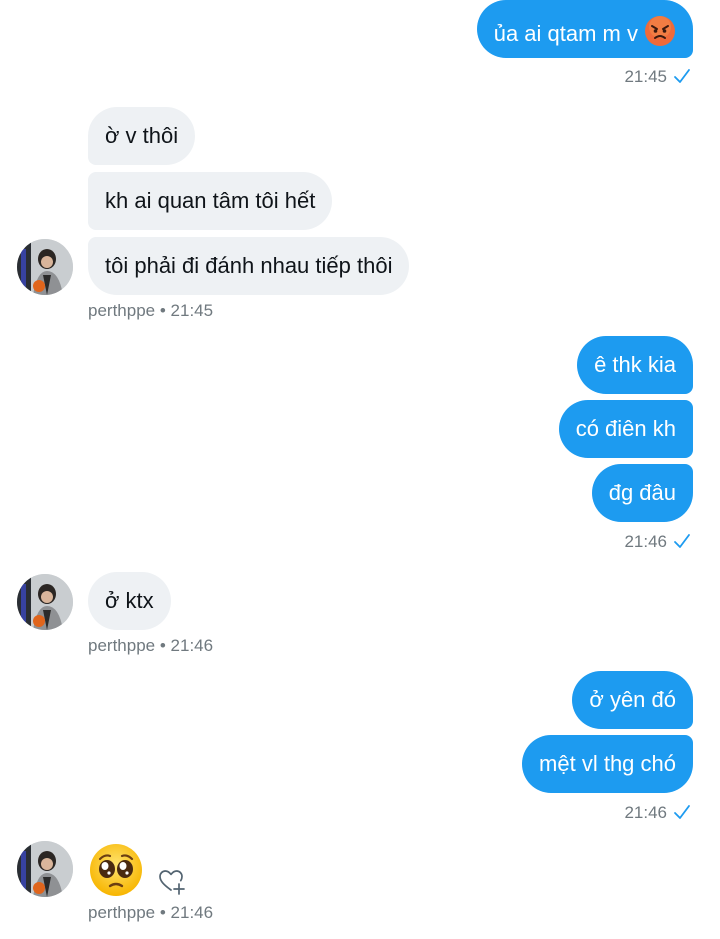  What do you see at coordinates (660, 34) in the screenshot?
I see `angry-face-icon` at bounding box center [660, 34].